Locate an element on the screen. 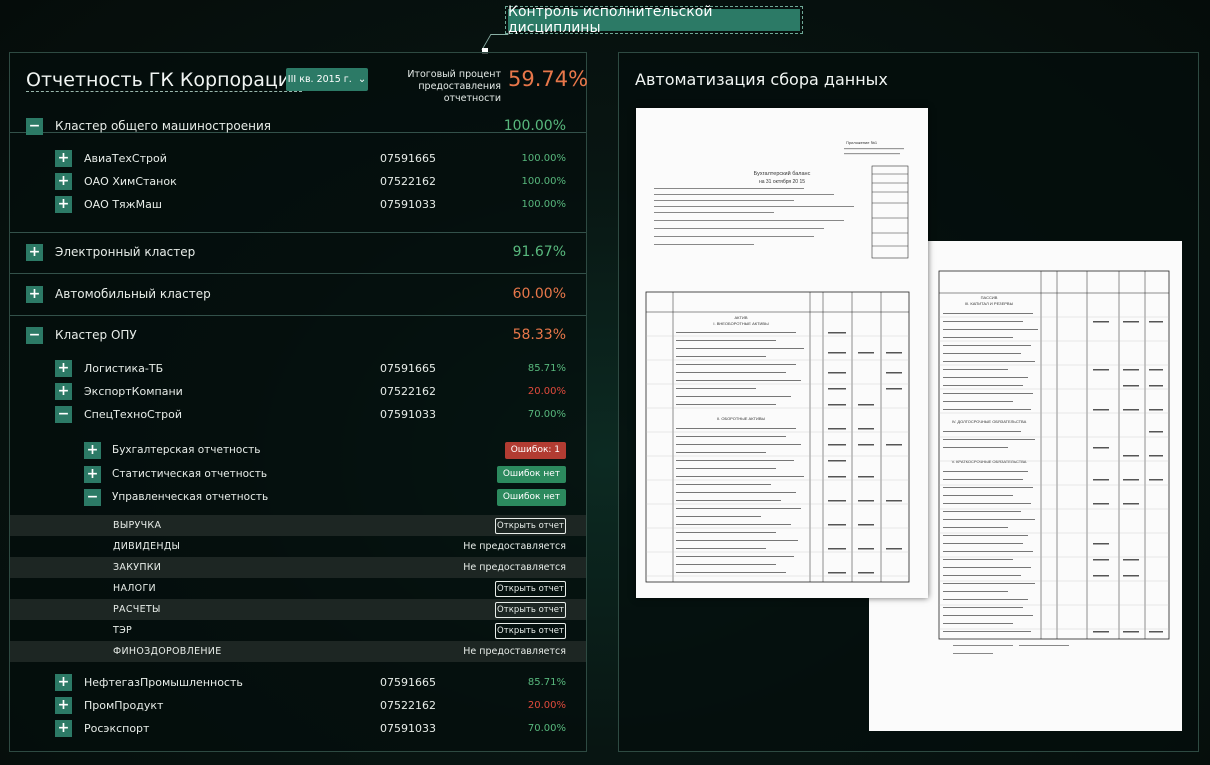 This screenshot has height=765, width=1210. summary-label-line-2: предоставления отчетности is located at coordinates (459, 92).